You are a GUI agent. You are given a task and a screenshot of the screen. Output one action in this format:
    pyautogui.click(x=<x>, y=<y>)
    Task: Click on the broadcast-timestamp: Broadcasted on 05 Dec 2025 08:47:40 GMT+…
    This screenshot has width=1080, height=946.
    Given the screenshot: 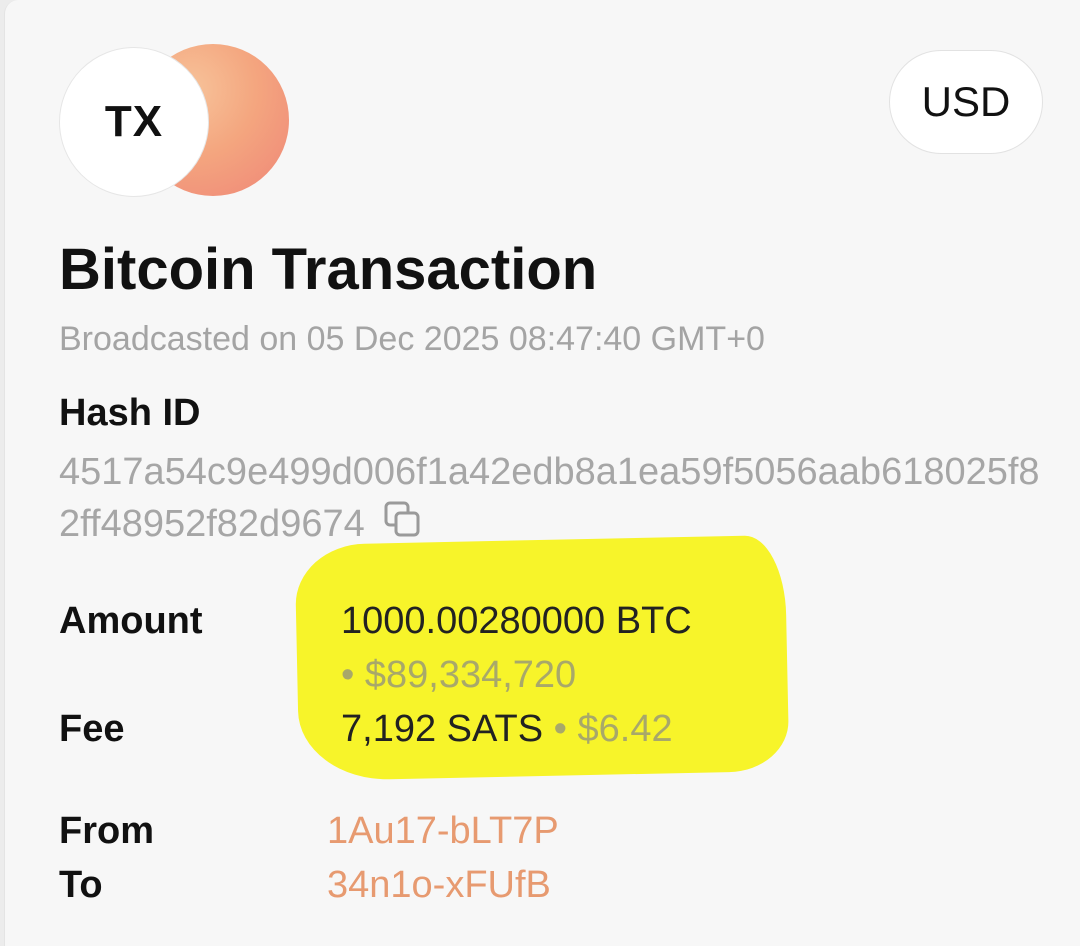 What is the action you would take?
    pyautogui.click(x=412, y=339)
    